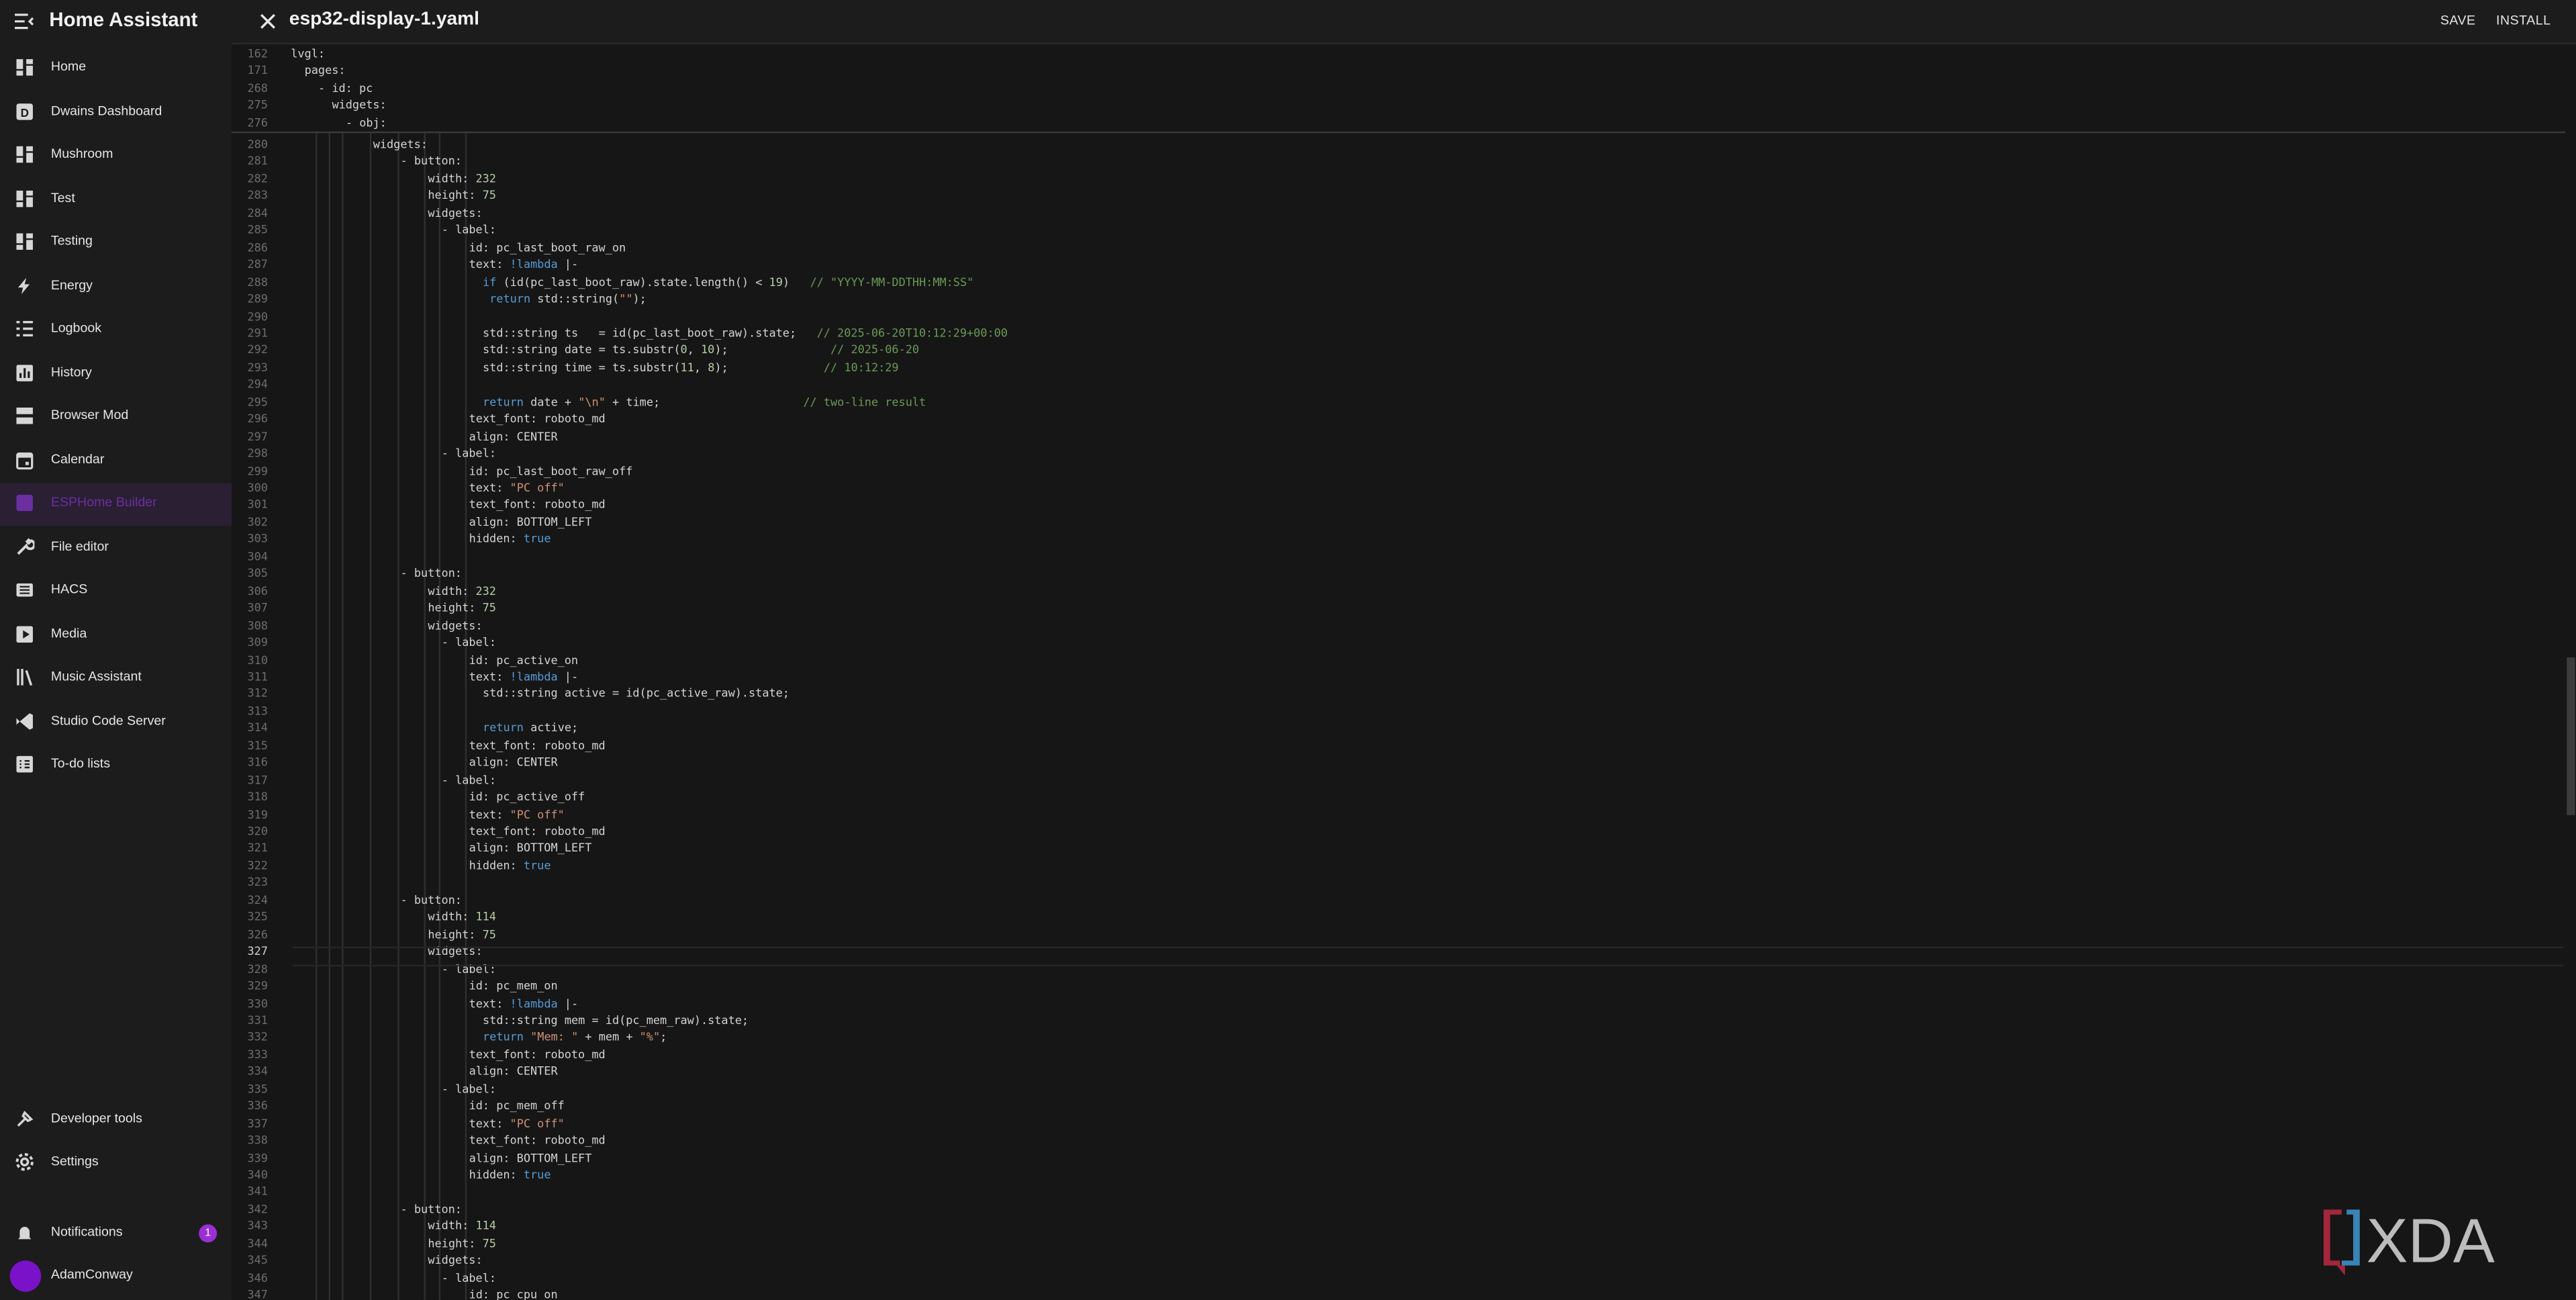  What do you see at coordinates (1404, 248) in the screenshot?
I see `code-line: 286 id: pc_last_boot_raw_on` at bounding box center [1404, 248].